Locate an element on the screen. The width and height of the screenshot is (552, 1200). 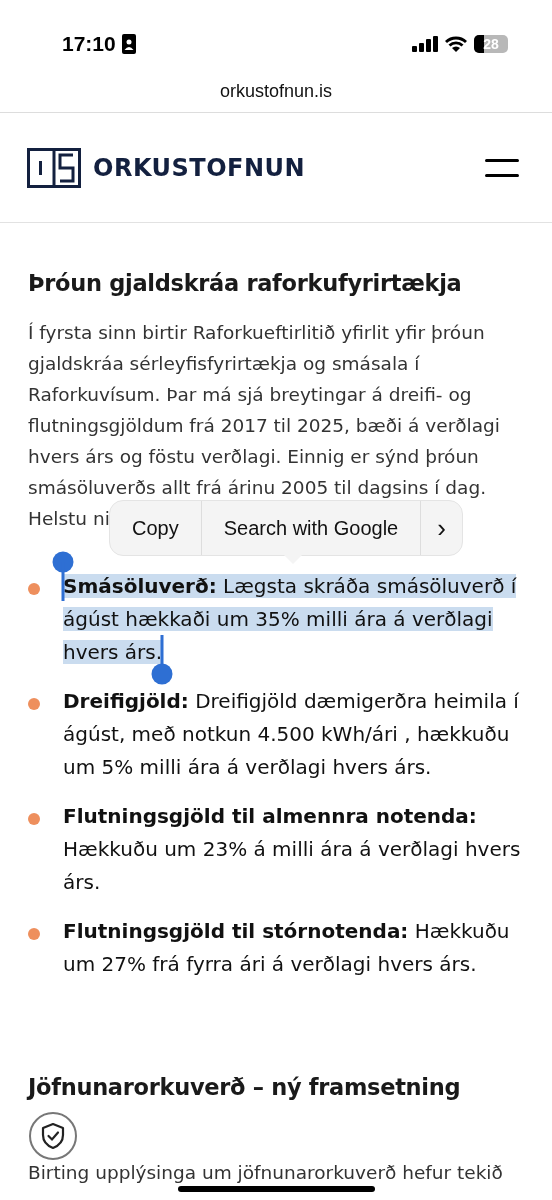
logo-icon is located at coordinates (54, 167).